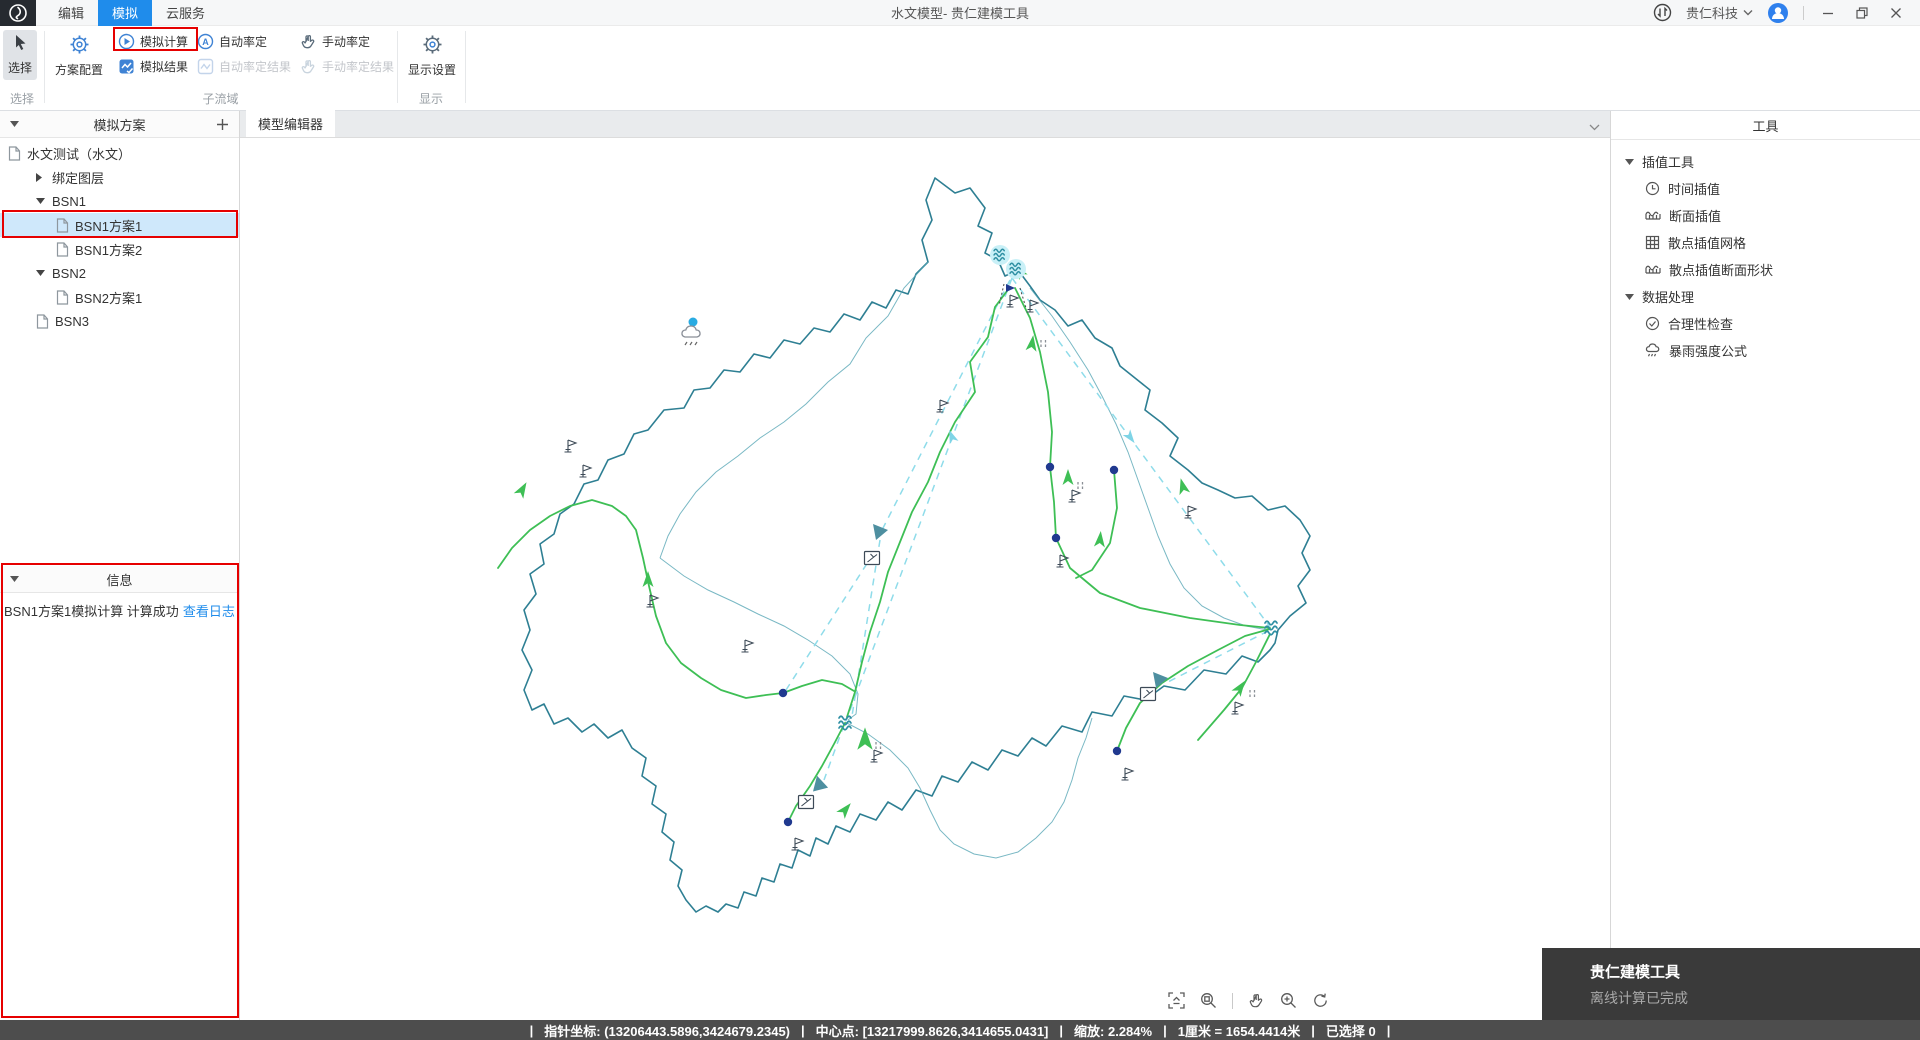  What do you see at coordinates (1765, 242) in the screenshot?
I see `tool-scatter-grid-interpolation: 散点插值网格` at bounding box center [1765, 242].